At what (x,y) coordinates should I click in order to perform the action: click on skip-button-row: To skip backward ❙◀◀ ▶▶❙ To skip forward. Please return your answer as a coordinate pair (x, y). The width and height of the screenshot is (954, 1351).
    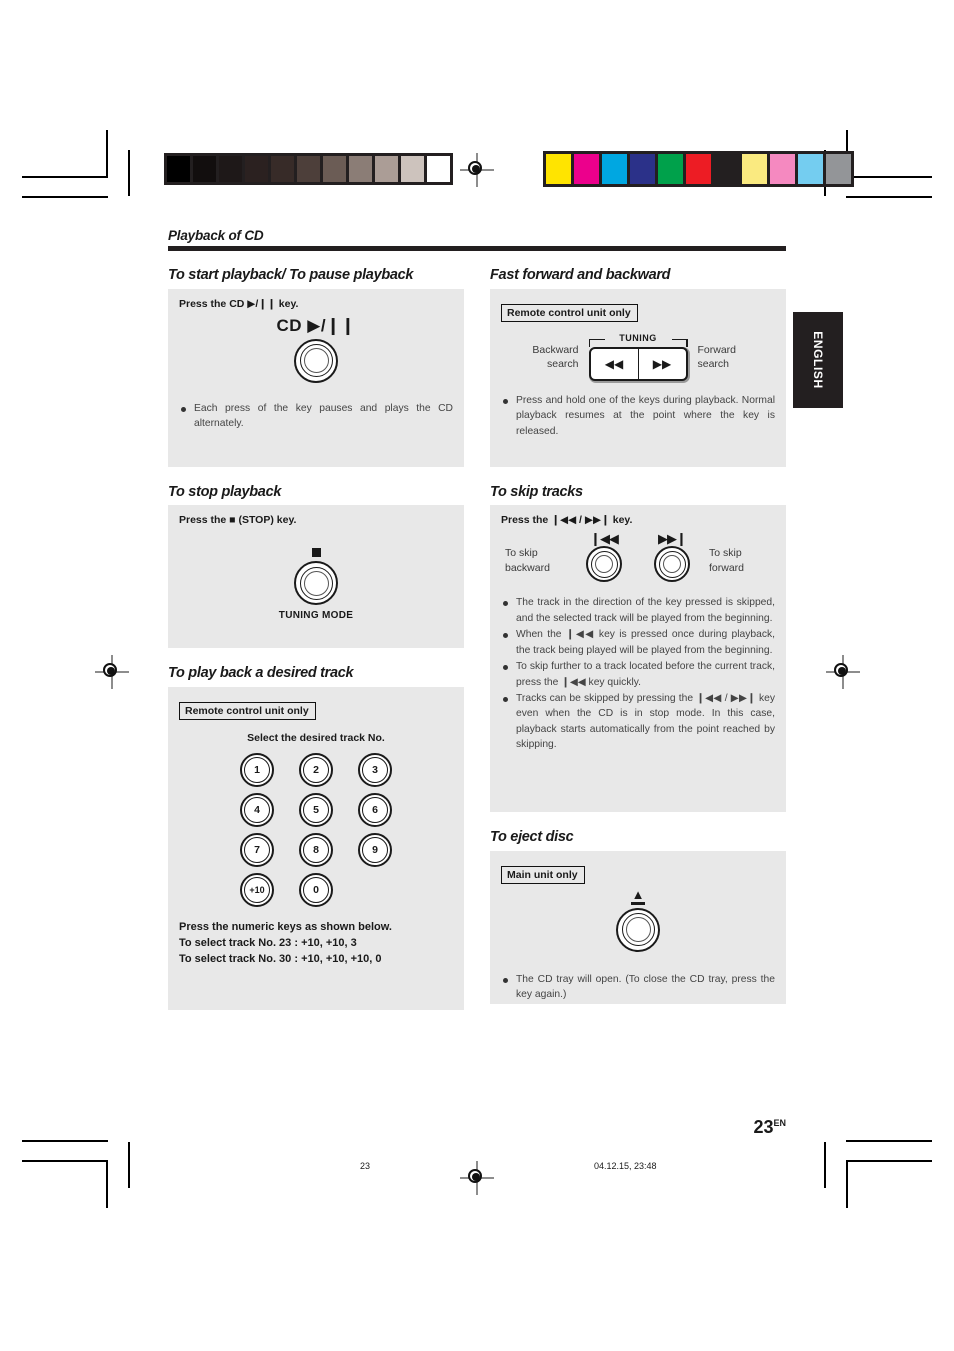
    Looking at the image, I should click on (638, 557).